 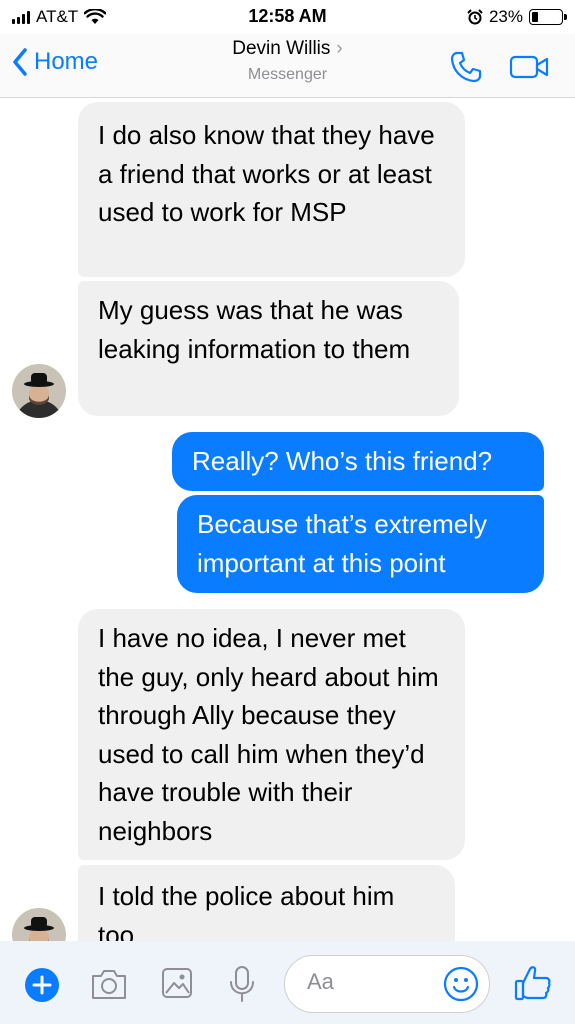 What do you see at coordinates (287, 17) in the screenshot?
I see `status-bar: AT&T 12:58 AM 23%` at bounding box center [287, 17].